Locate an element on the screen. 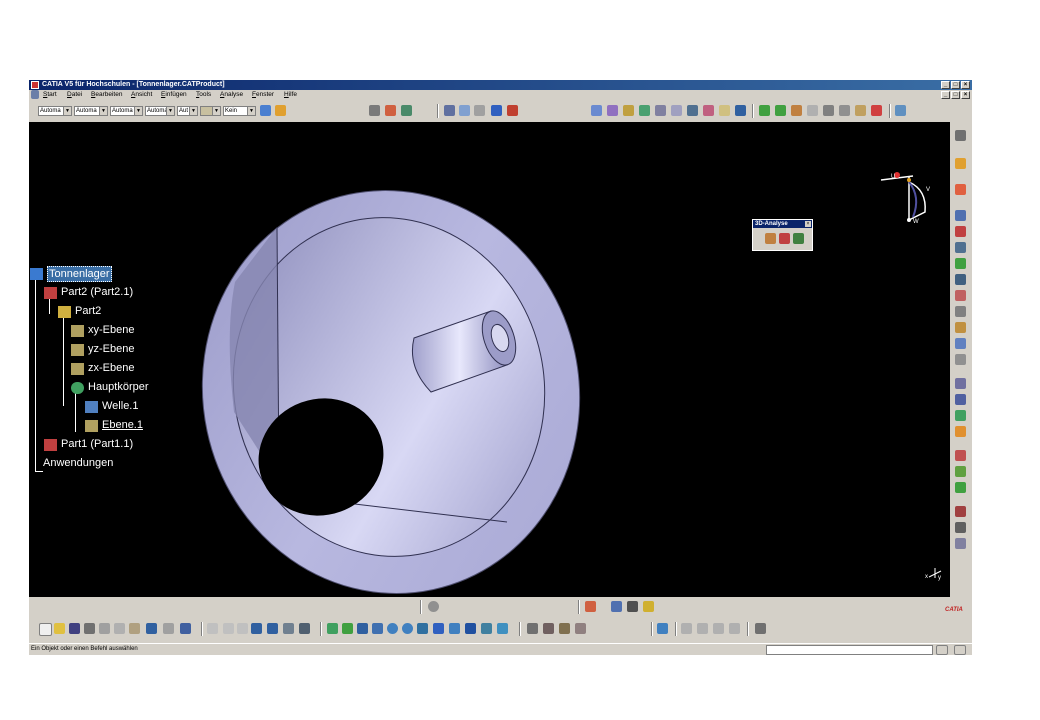  menu-ansicht: Ansicht is located at coordinates (141, 95).